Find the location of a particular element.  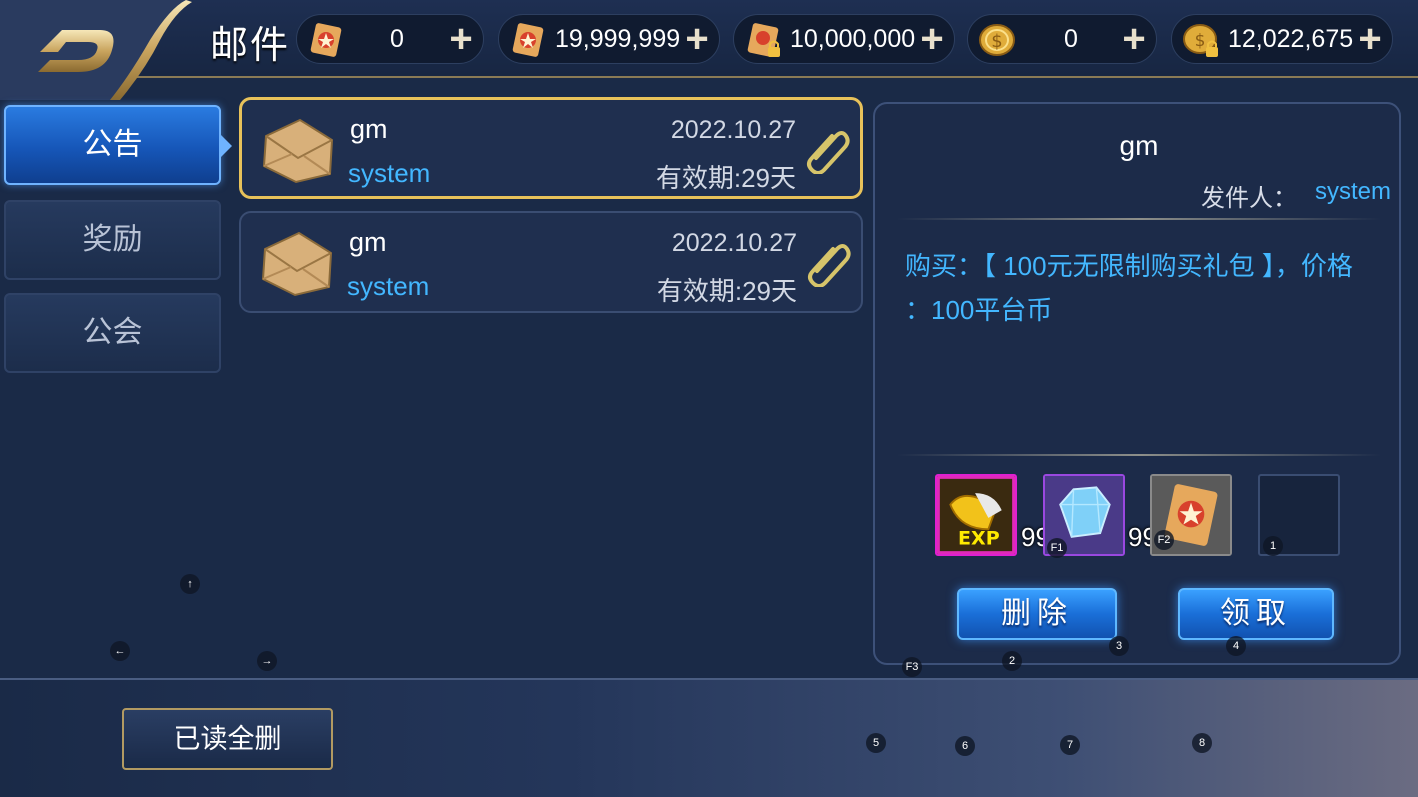

svg-text: EXP is located at coordinates (979, 538).